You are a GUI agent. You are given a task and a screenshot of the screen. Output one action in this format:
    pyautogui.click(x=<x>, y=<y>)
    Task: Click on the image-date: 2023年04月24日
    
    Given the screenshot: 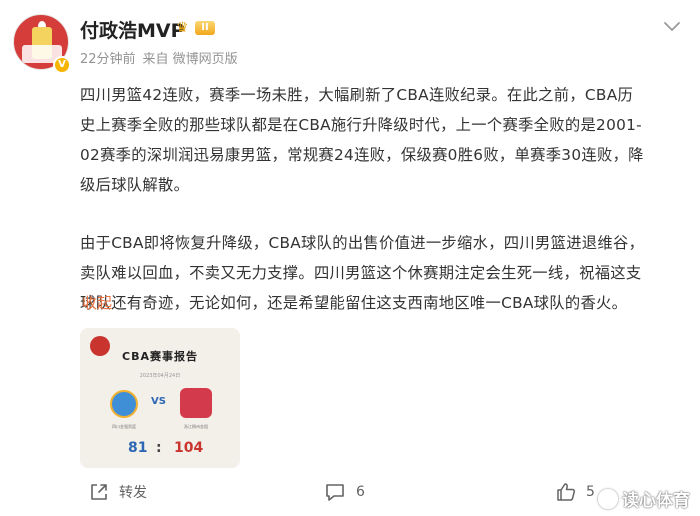 What is the action you would take?
    pyautogui.click(x=160, y=376)
    